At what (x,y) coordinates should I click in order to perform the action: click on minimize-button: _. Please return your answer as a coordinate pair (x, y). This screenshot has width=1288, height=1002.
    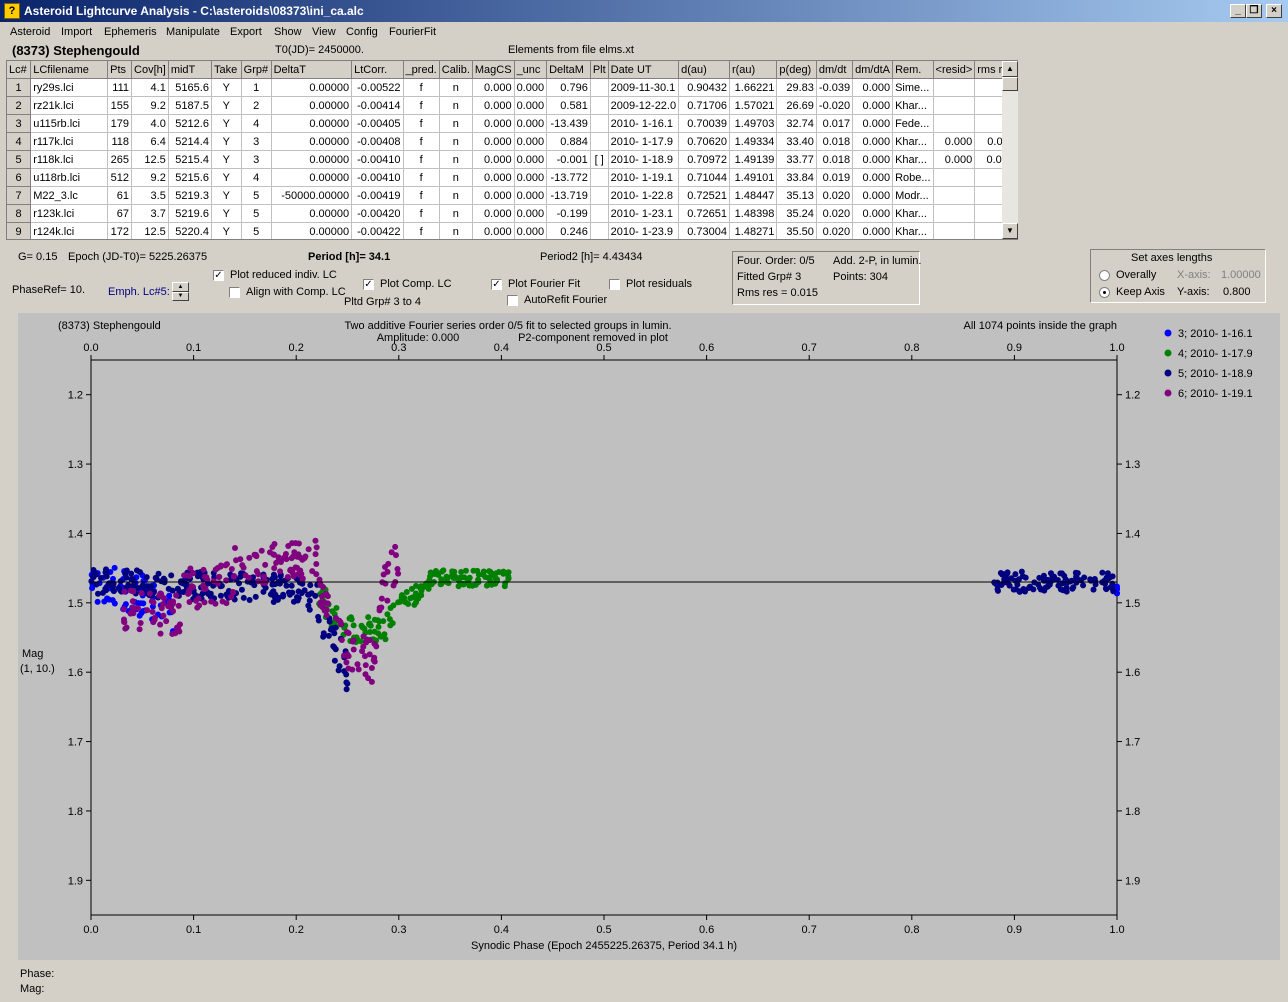
    Looking at the image, I should click on (1238, 11).